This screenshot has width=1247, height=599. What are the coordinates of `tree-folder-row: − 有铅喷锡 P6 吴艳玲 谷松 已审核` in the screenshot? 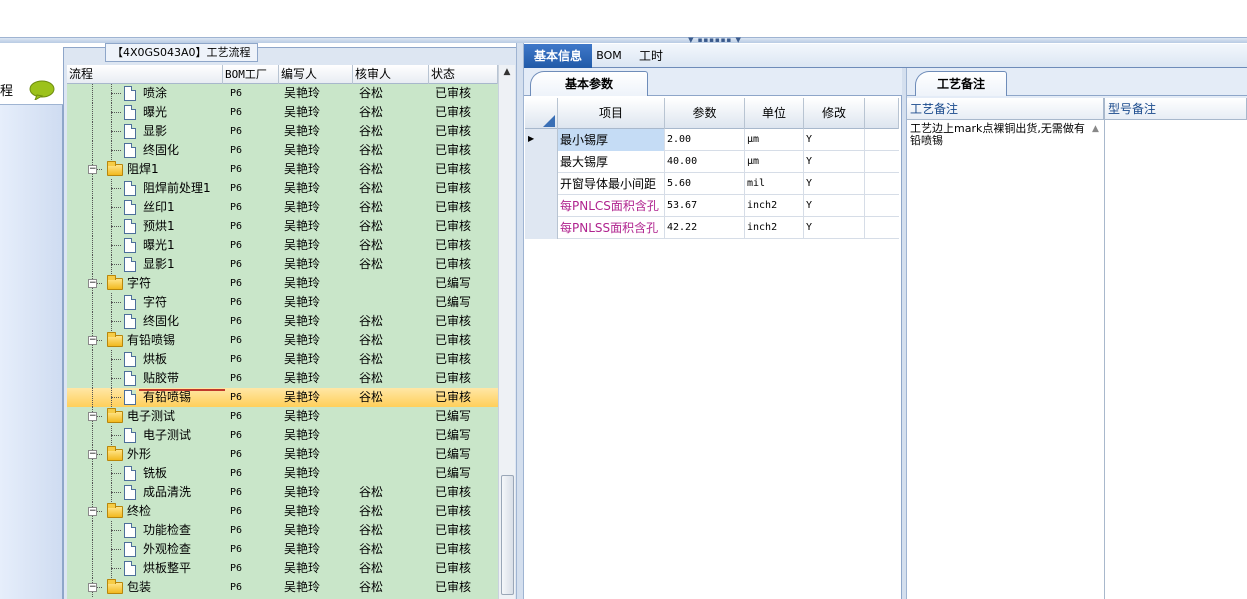 It's located at (282, 340).